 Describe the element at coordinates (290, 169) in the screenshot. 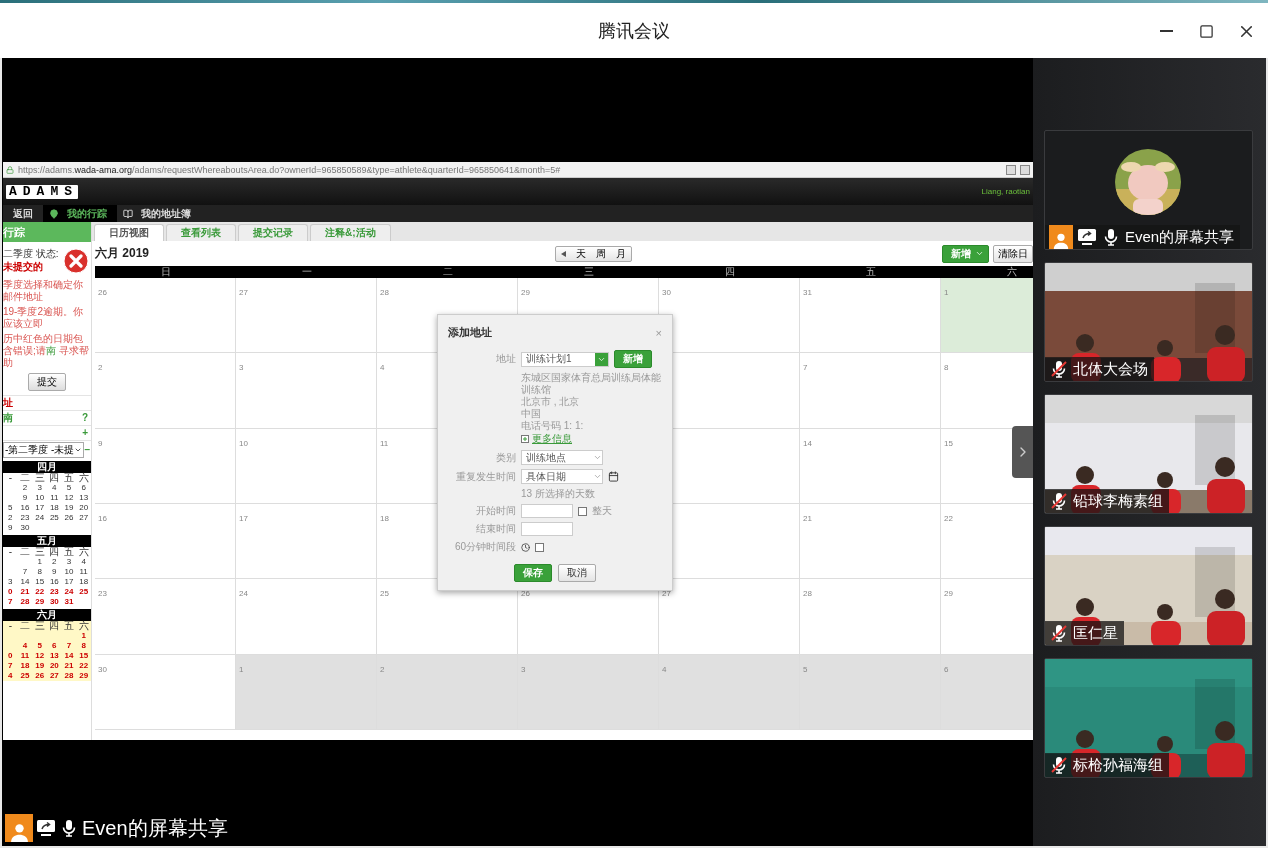

I see `url-text: https://adams.wada-ama.org/adams/requestWhereaboutsArea.do?ownerId=965850589&type=athlete&quarterId=965850641&month=5#` at that location.